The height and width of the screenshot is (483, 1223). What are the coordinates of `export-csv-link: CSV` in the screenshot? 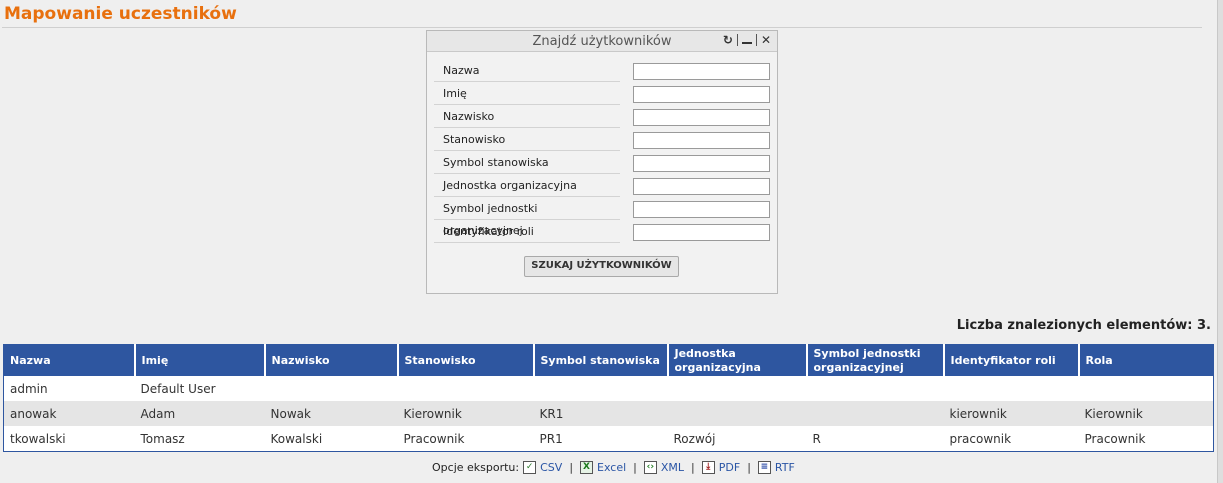 It's located at (551, 467).